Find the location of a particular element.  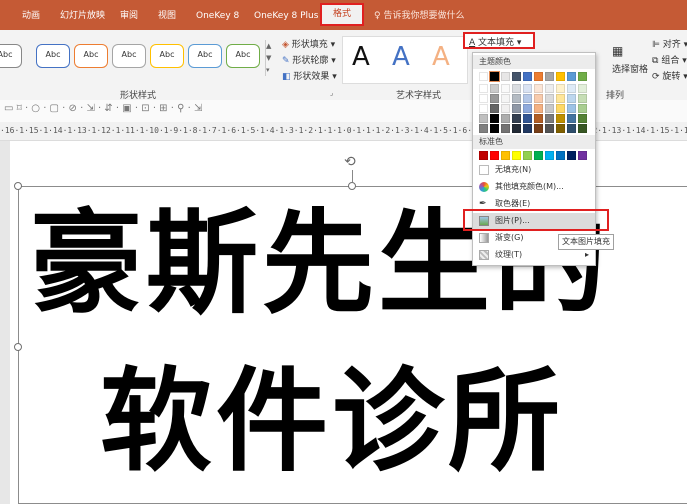

wordart-style-orange: A is located at coordinates (441, 57).